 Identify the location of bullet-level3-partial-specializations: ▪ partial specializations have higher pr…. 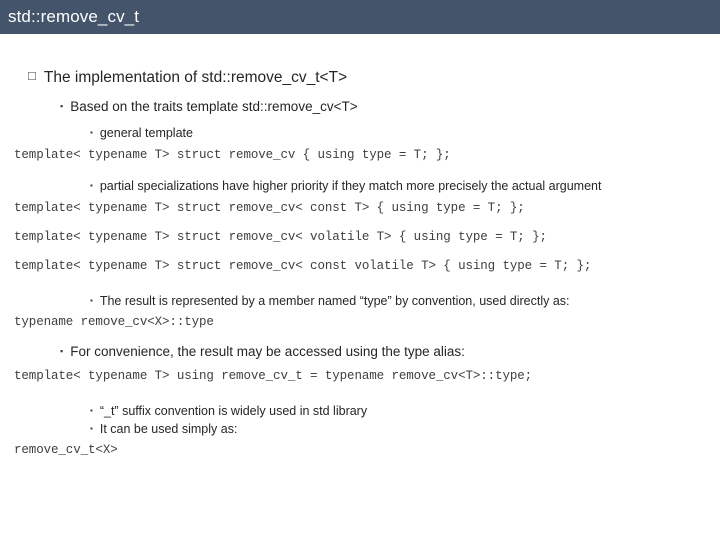
(405, 187).